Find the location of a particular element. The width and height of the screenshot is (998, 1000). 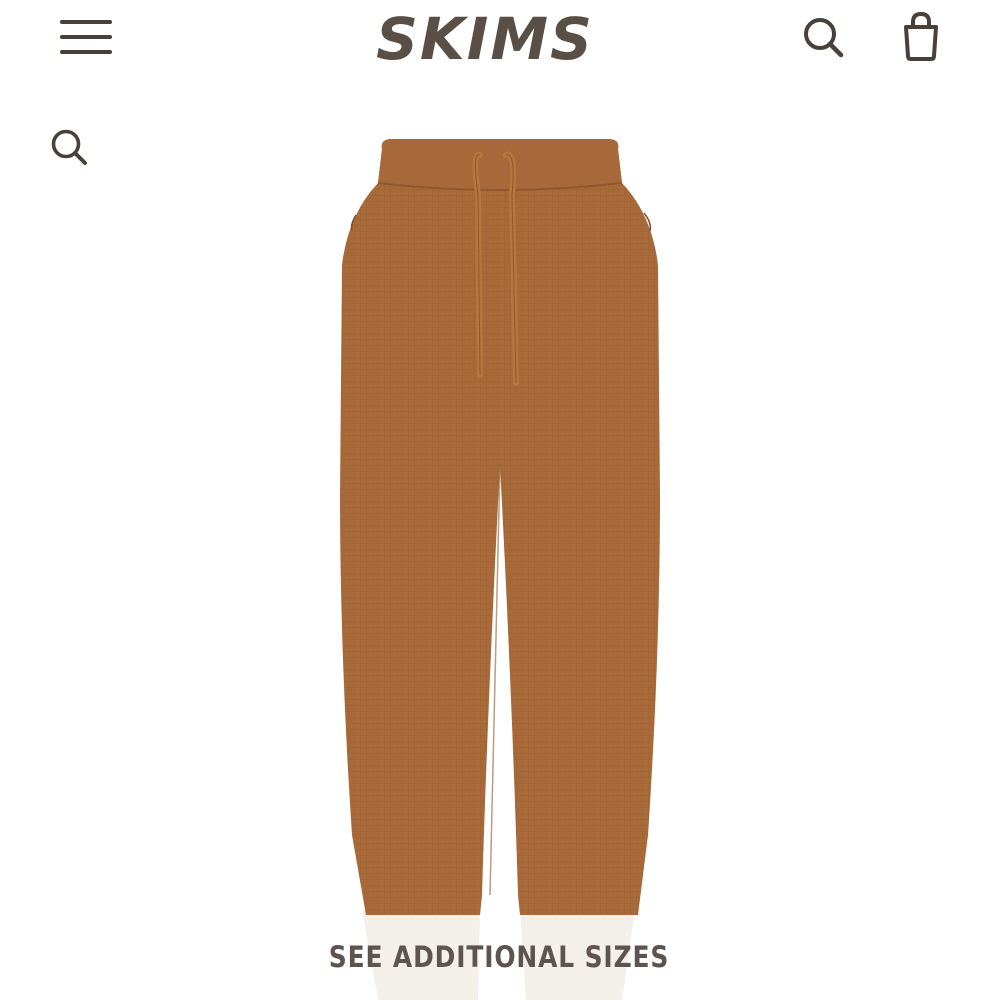

see-additional-sizes-button: SEE ADDITIONAL SIZES is located at coordinates (499, 957).